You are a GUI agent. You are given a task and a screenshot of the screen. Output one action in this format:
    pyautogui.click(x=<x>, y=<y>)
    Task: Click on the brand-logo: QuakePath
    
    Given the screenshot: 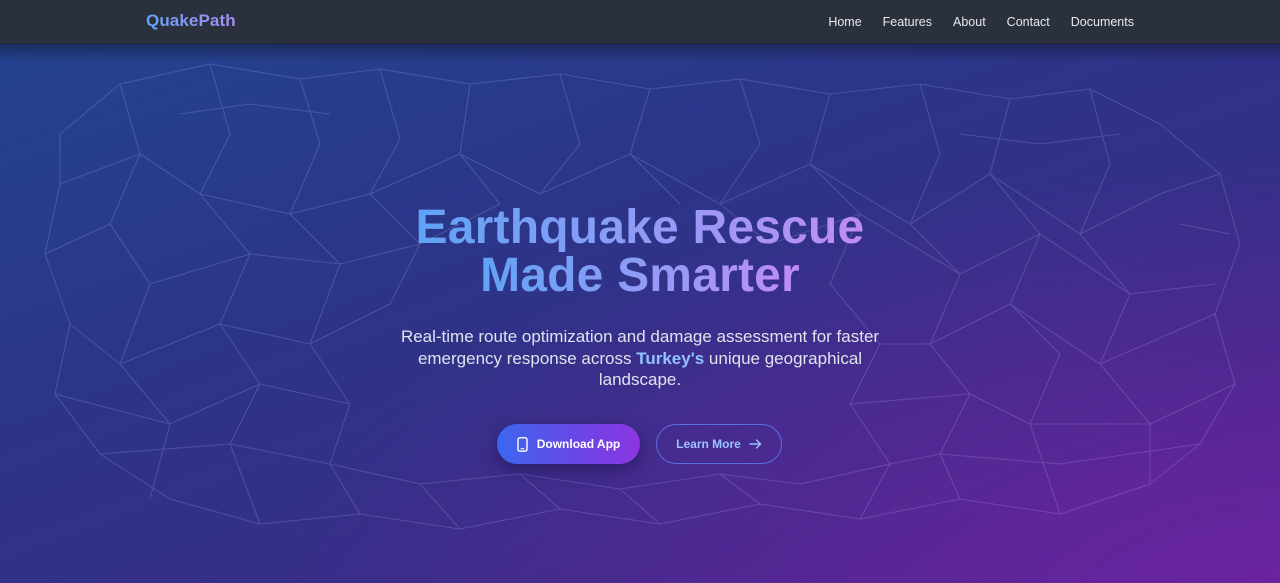 What is the action you would take?
    pyautogui.click(x=191, y=21)
    